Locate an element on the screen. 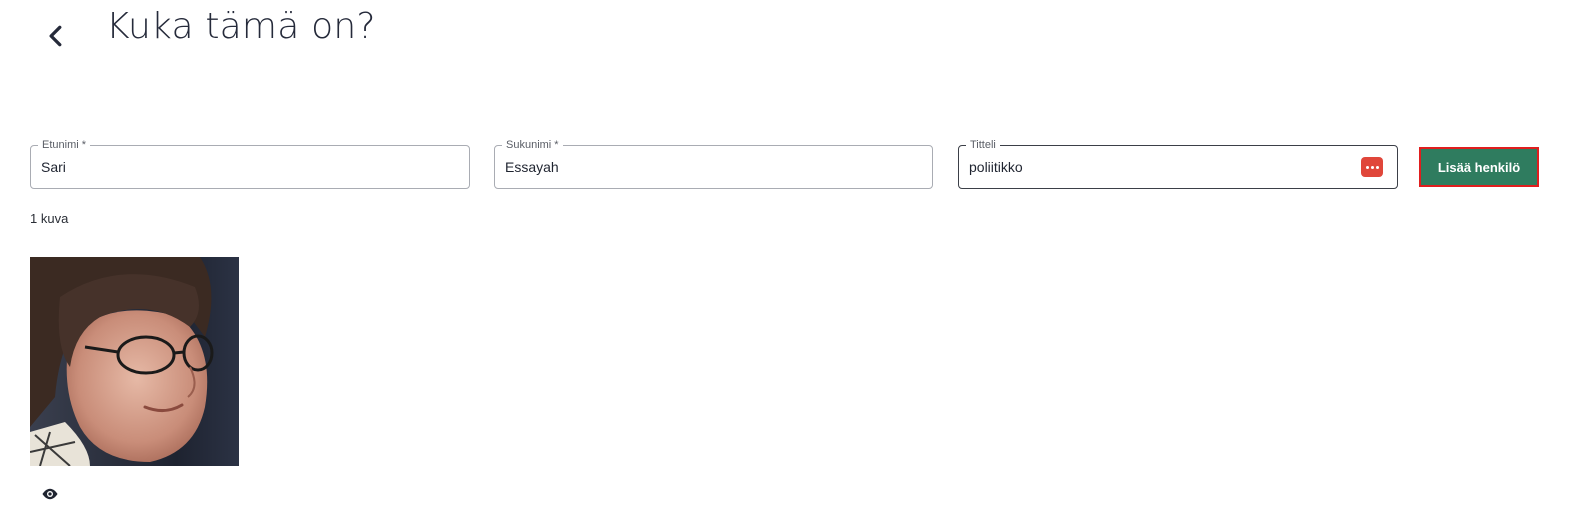 The image size is (1576, 510). title-field: Titteli is located at coordinates (1178, 163).